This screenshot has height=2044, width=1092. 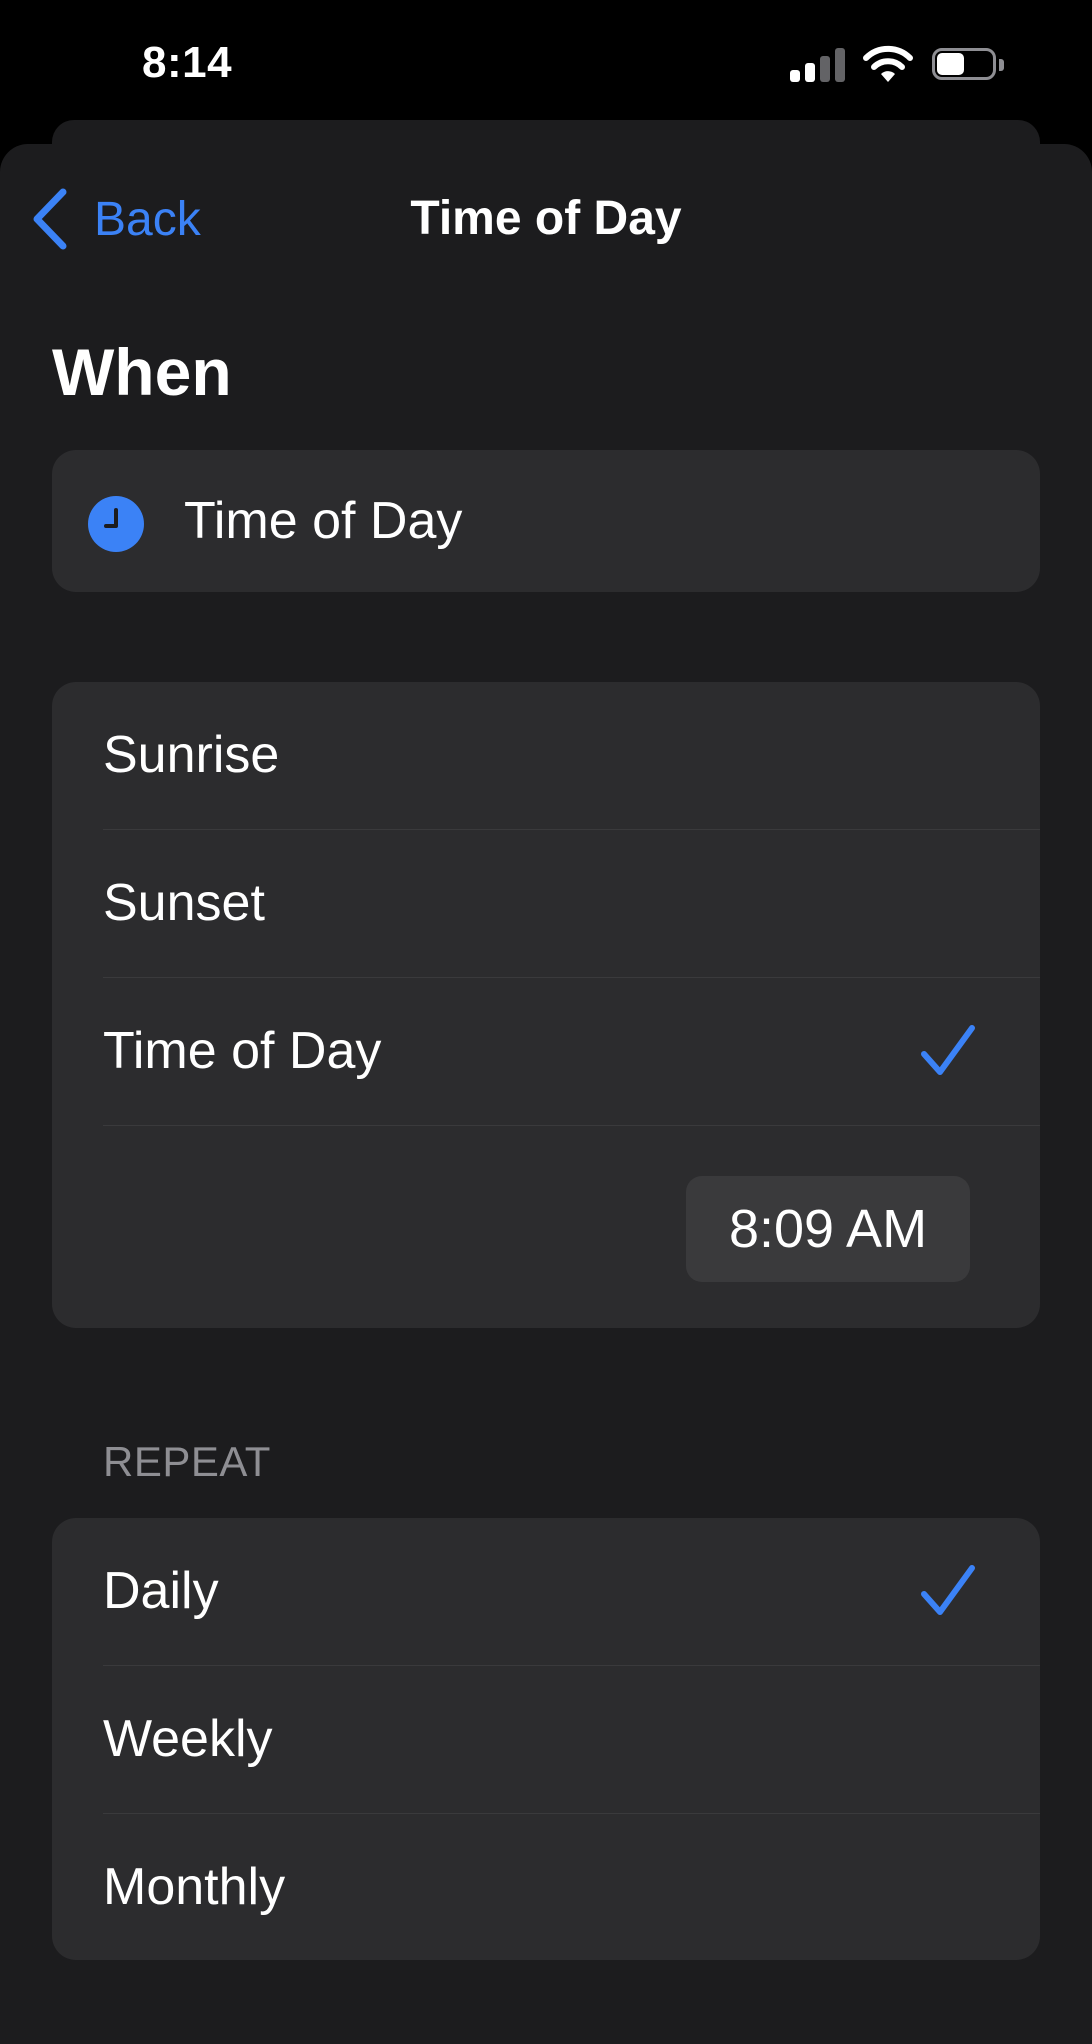 I want to click on option-label: Time of Day, so click(x=242, y=1051).